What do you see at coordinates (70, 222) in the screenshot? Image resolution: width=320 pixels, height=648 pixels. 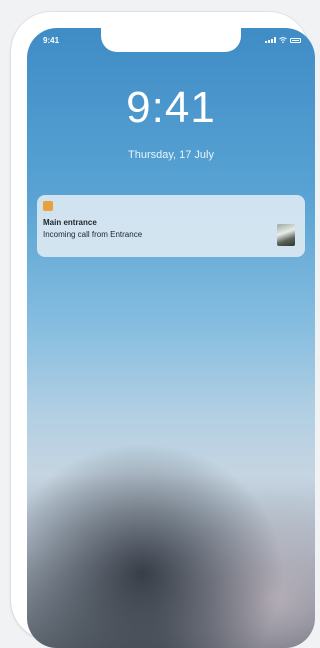 I see `notification-title: Main entrance` at bounding box center [70, 222].